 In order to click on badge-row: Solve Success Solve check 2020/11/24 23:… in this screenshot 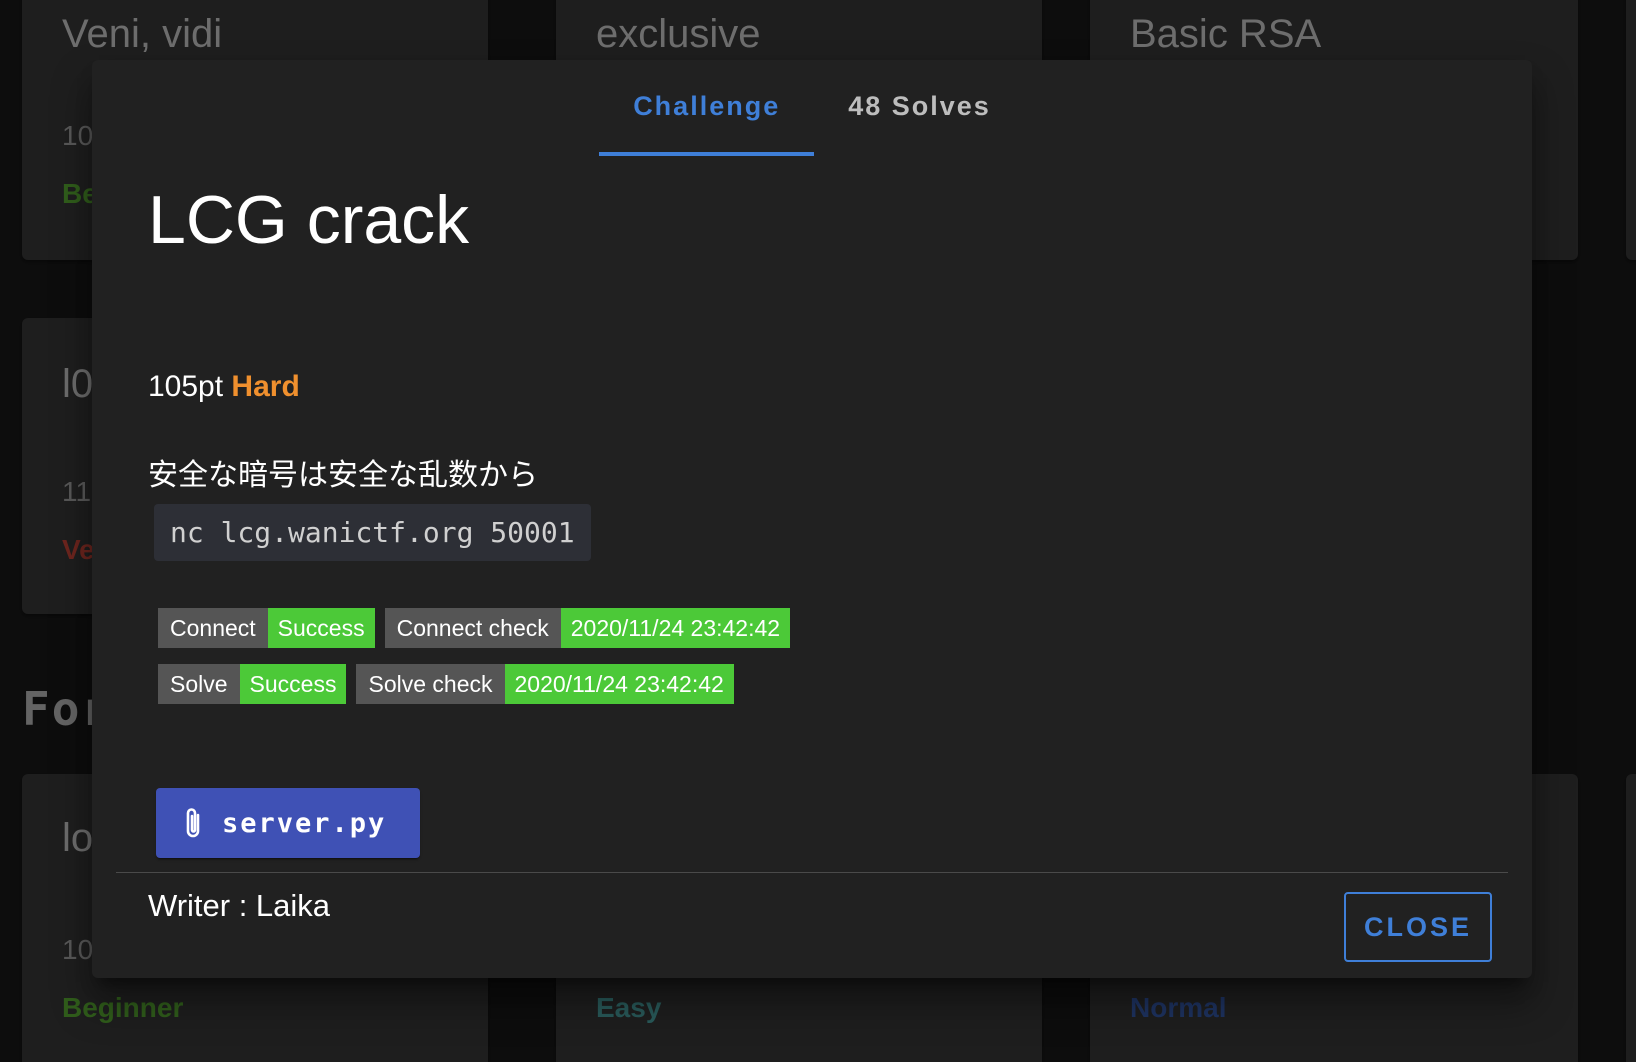, I will do `click(446, 684)`.